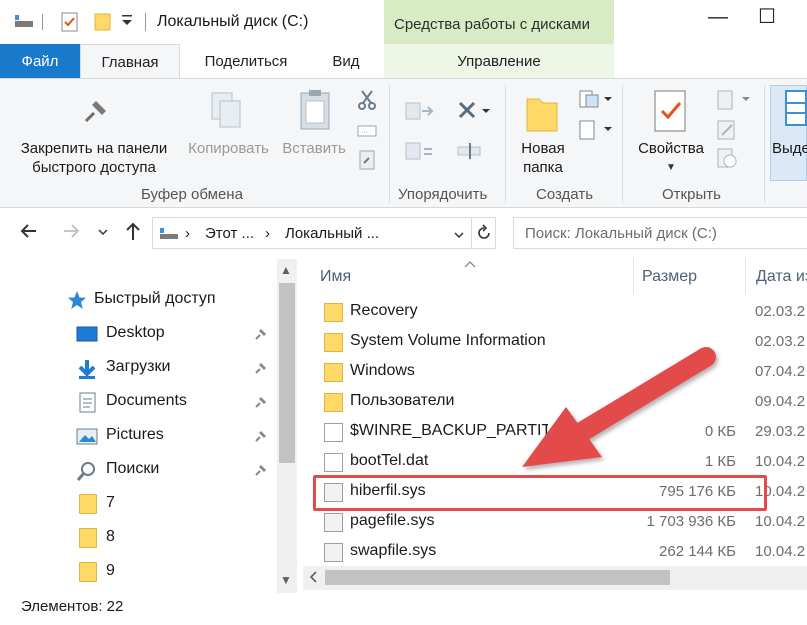  Describe the element at coordinates (553, 522) in the screenshot. I see `file-row: pagefile.sys 1 703 936 КБ 10.04.2` at that location.